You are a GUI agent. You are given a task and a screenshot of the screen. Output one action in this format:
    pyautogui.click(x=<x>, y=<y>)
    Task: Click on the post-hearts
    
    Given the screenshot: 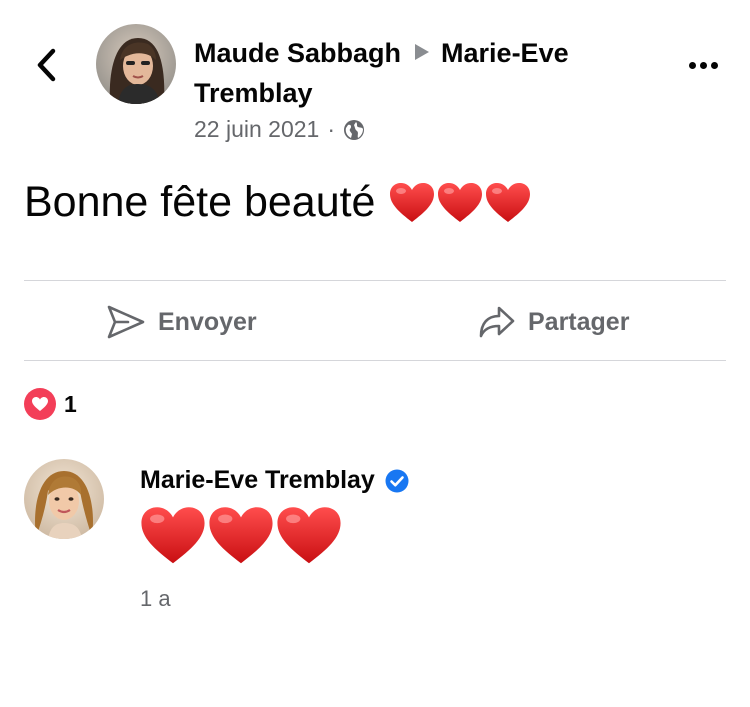 What is the action you would take?
    pyautogui.click(x=460, y=203)
    